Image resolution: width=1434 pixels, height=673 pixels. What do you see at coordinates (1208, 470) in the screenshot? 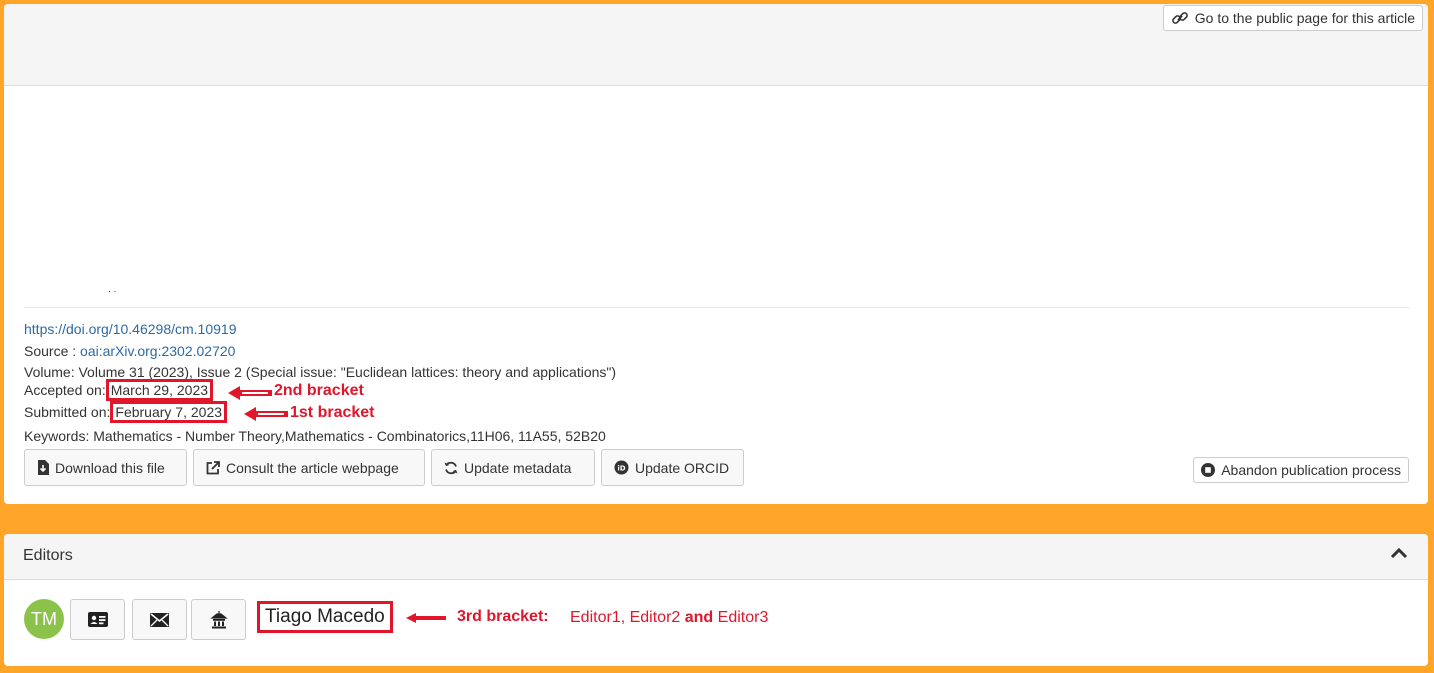
I see `stop-icon` at bounding box center [1208, 470].